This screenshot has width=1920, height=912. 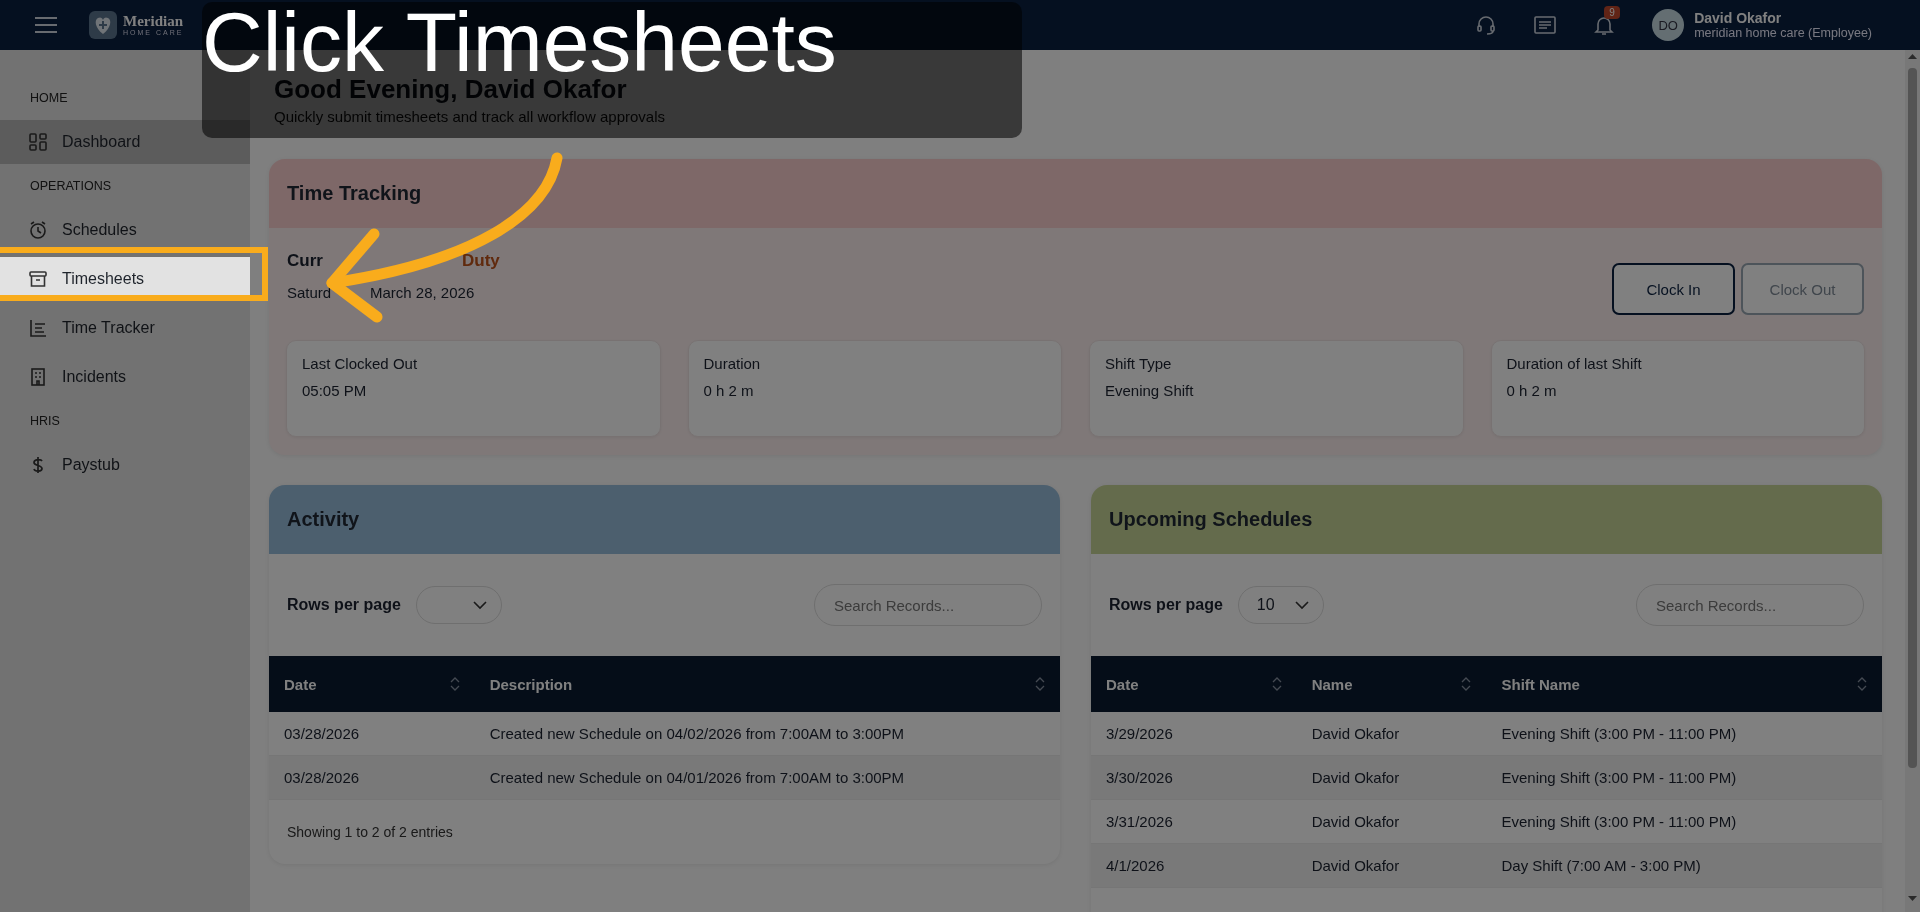 What do you see at coordinates (1139, 777) in the screenshot?
I see `table-cell: 3/30/2026` at bounding box center [1139, 777].